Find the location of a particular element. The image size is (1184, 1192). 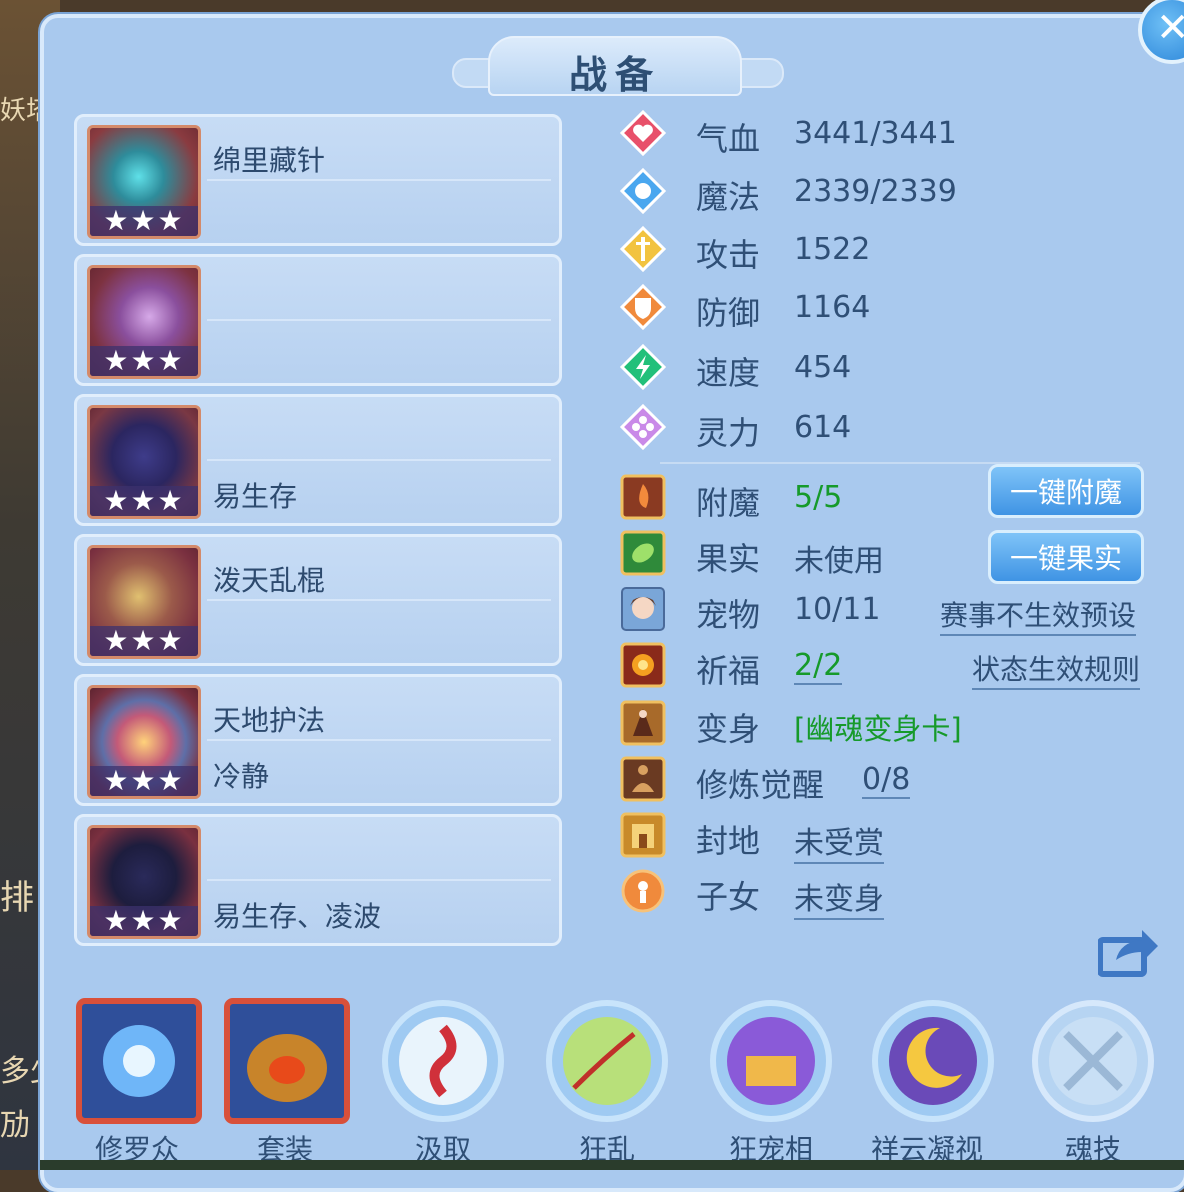

feature-label: 修炼觉醒 is located at coordinates (760, 785).